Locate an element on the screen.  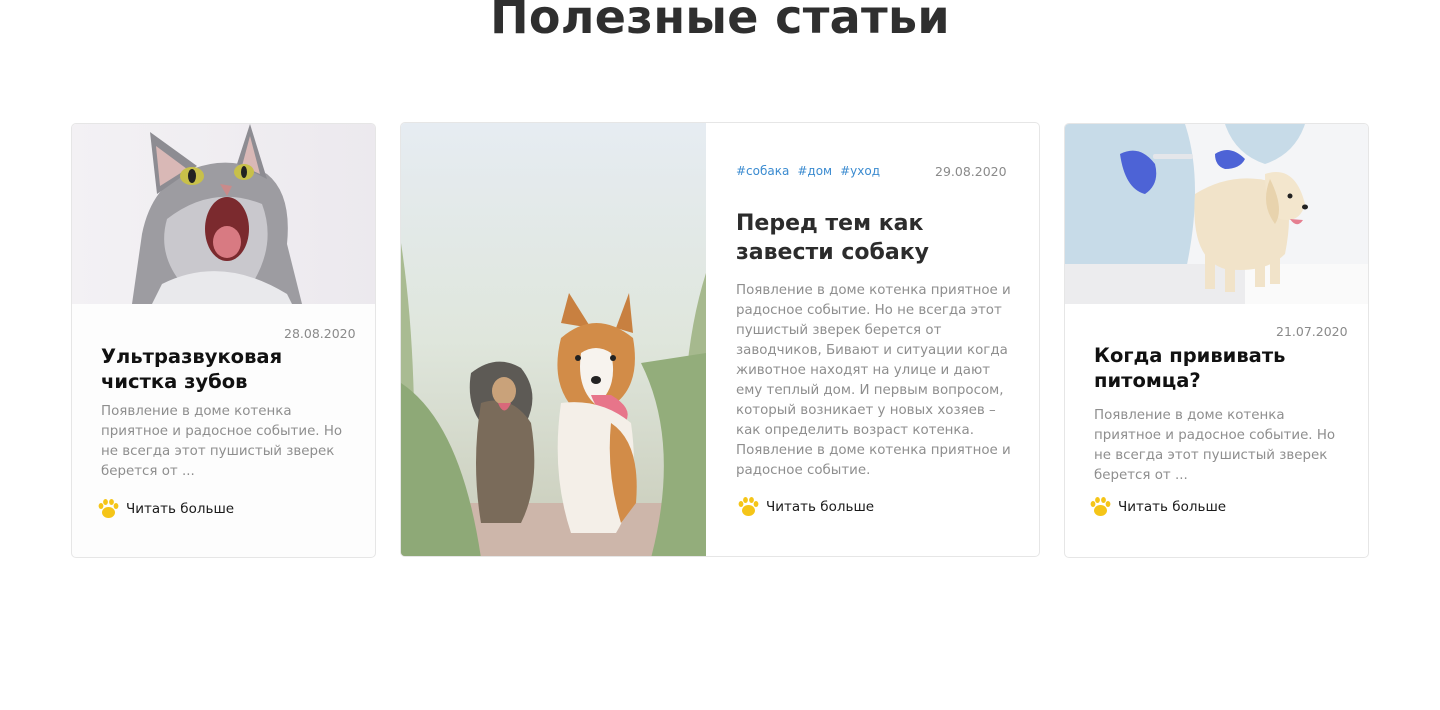
article-date: 21.07.2020 is located at coordinates (1312, 331).